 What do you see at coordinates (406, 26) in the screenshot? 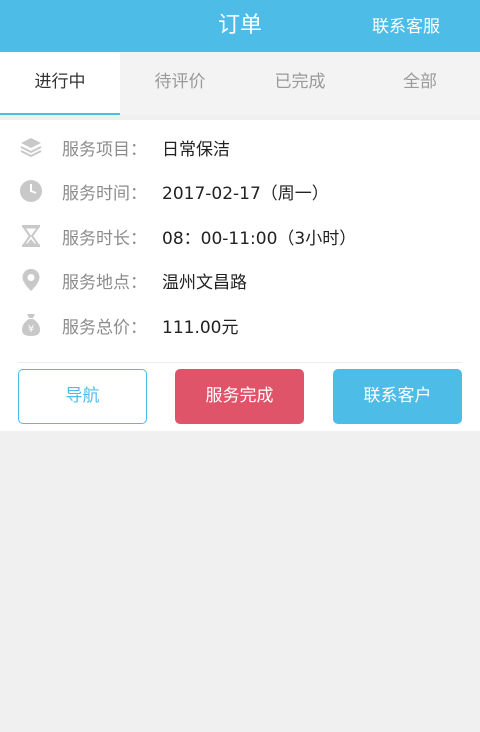
I see `customer-service-link: 联系客服` at bounding box center [406, 26].